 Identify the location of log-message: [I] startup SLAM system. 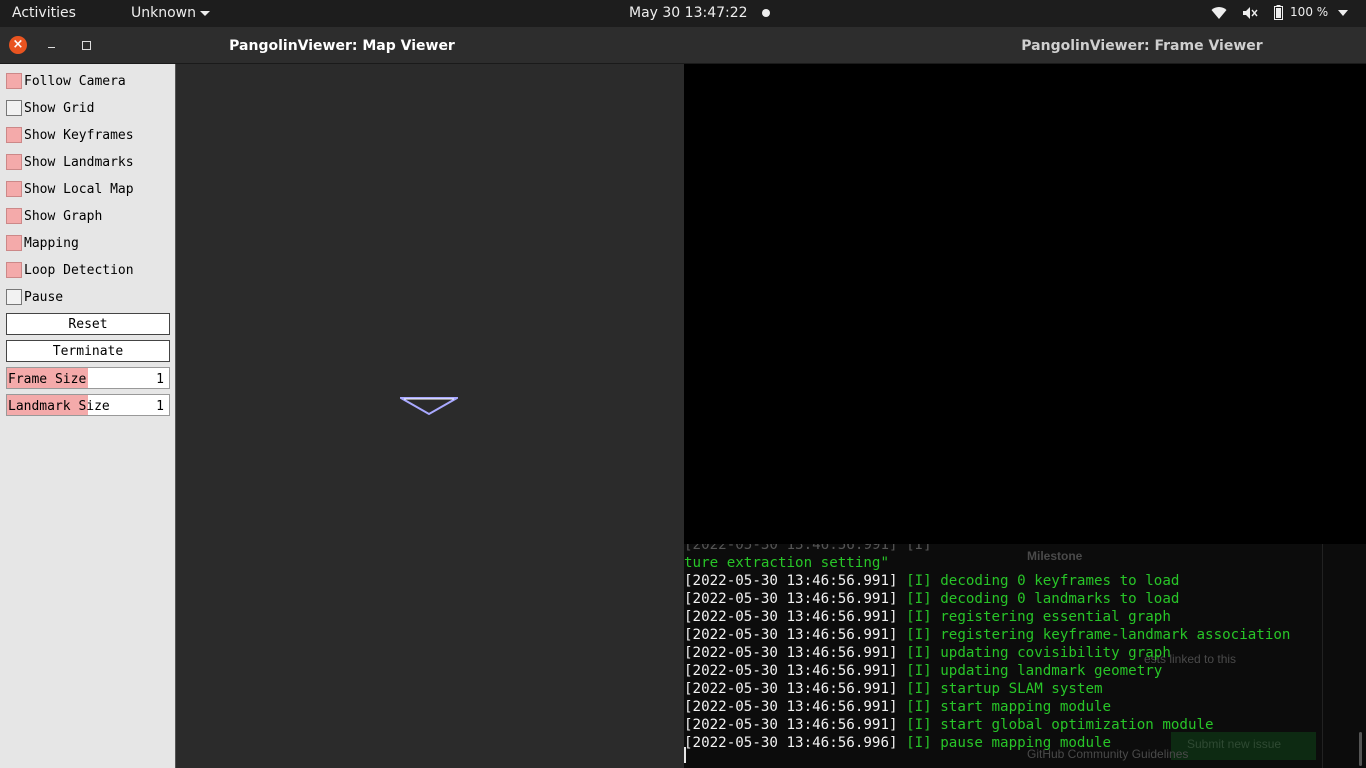
(1004, 689).